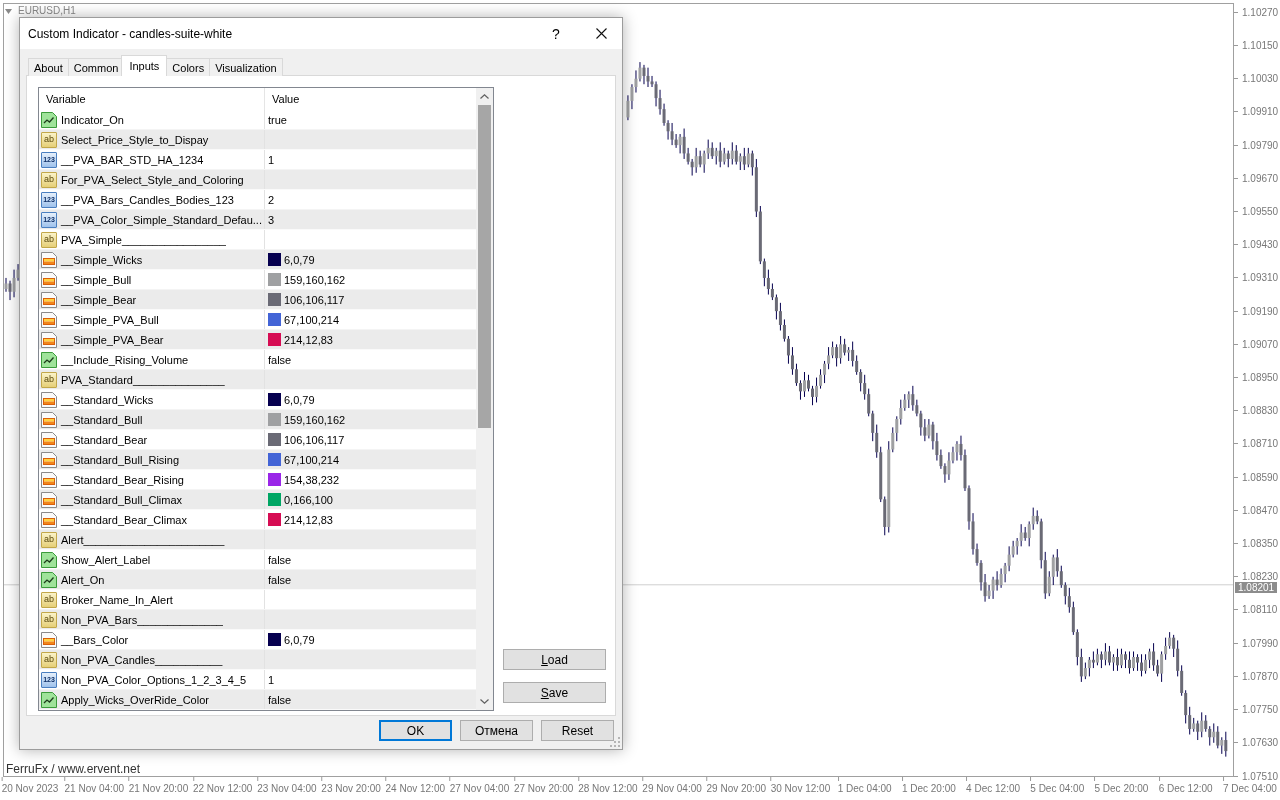  Describe the element at coordinates (257, 340) in the screenshot. I see `table-row: __Simple_PVA_Bear 214,12,83` at that location.